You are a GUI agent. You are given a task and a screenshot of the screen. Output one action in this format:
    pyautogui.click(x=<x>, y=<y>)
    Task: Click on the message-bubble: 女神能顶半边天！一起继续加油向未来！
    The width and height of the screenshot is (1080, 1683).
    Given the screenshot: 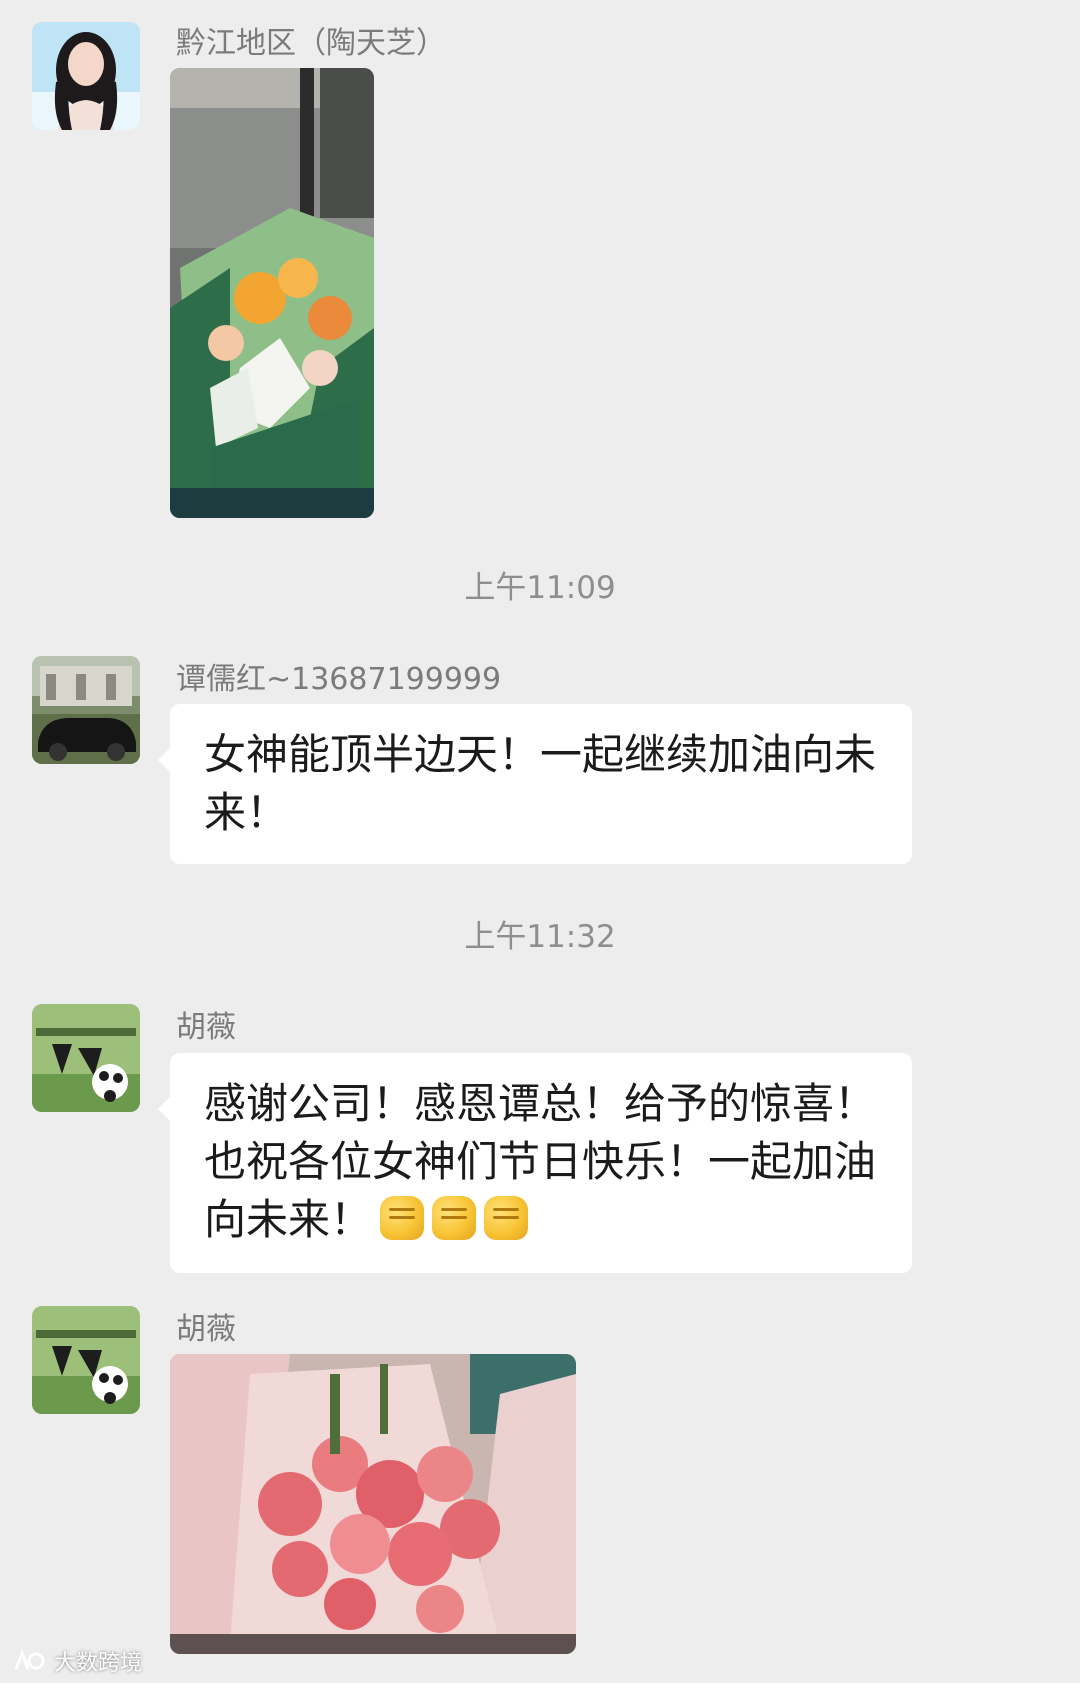 What is the action you would take?
    pyautogui.click(x=535, y=784)
    